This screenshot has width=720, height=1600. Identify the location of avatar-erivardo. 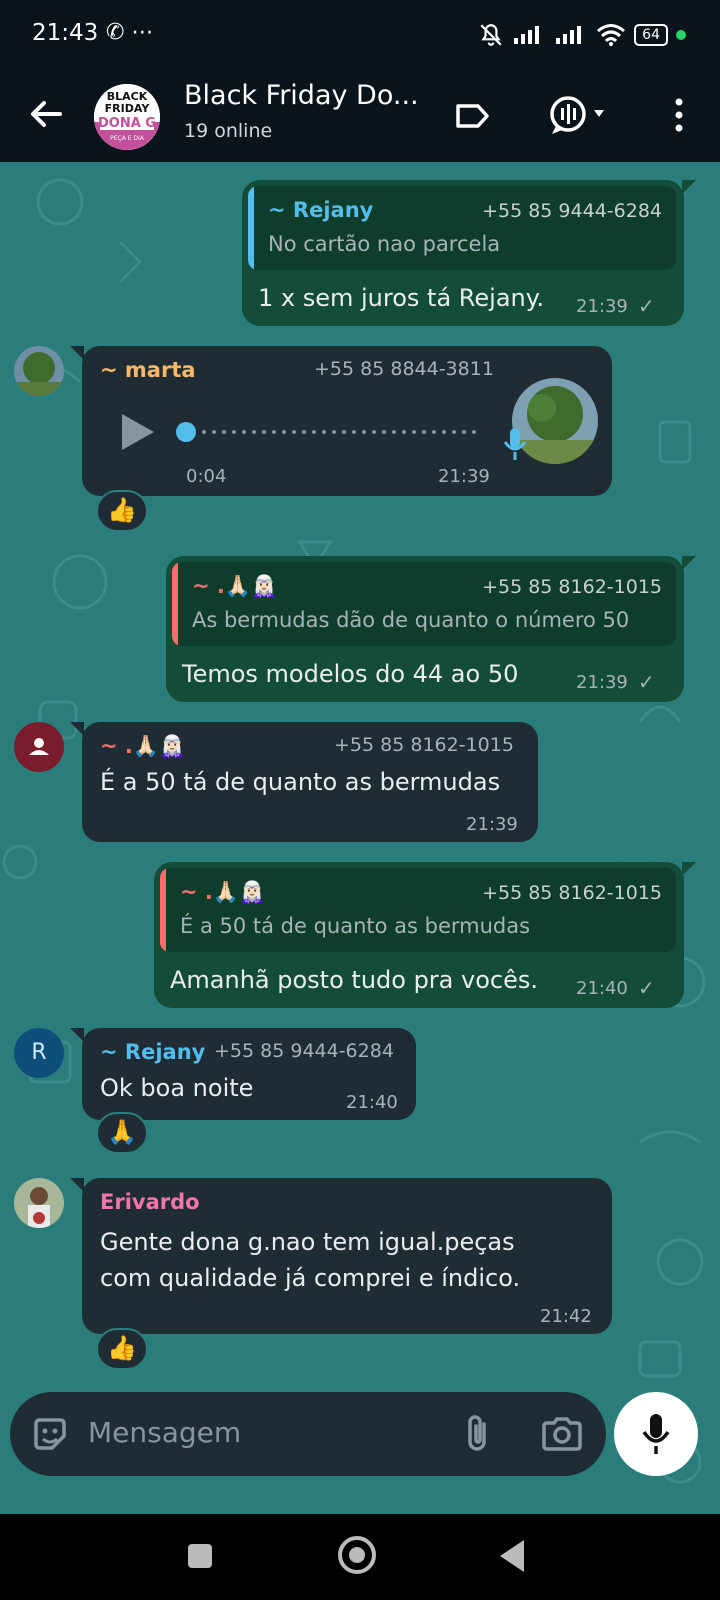
(39, 1203).